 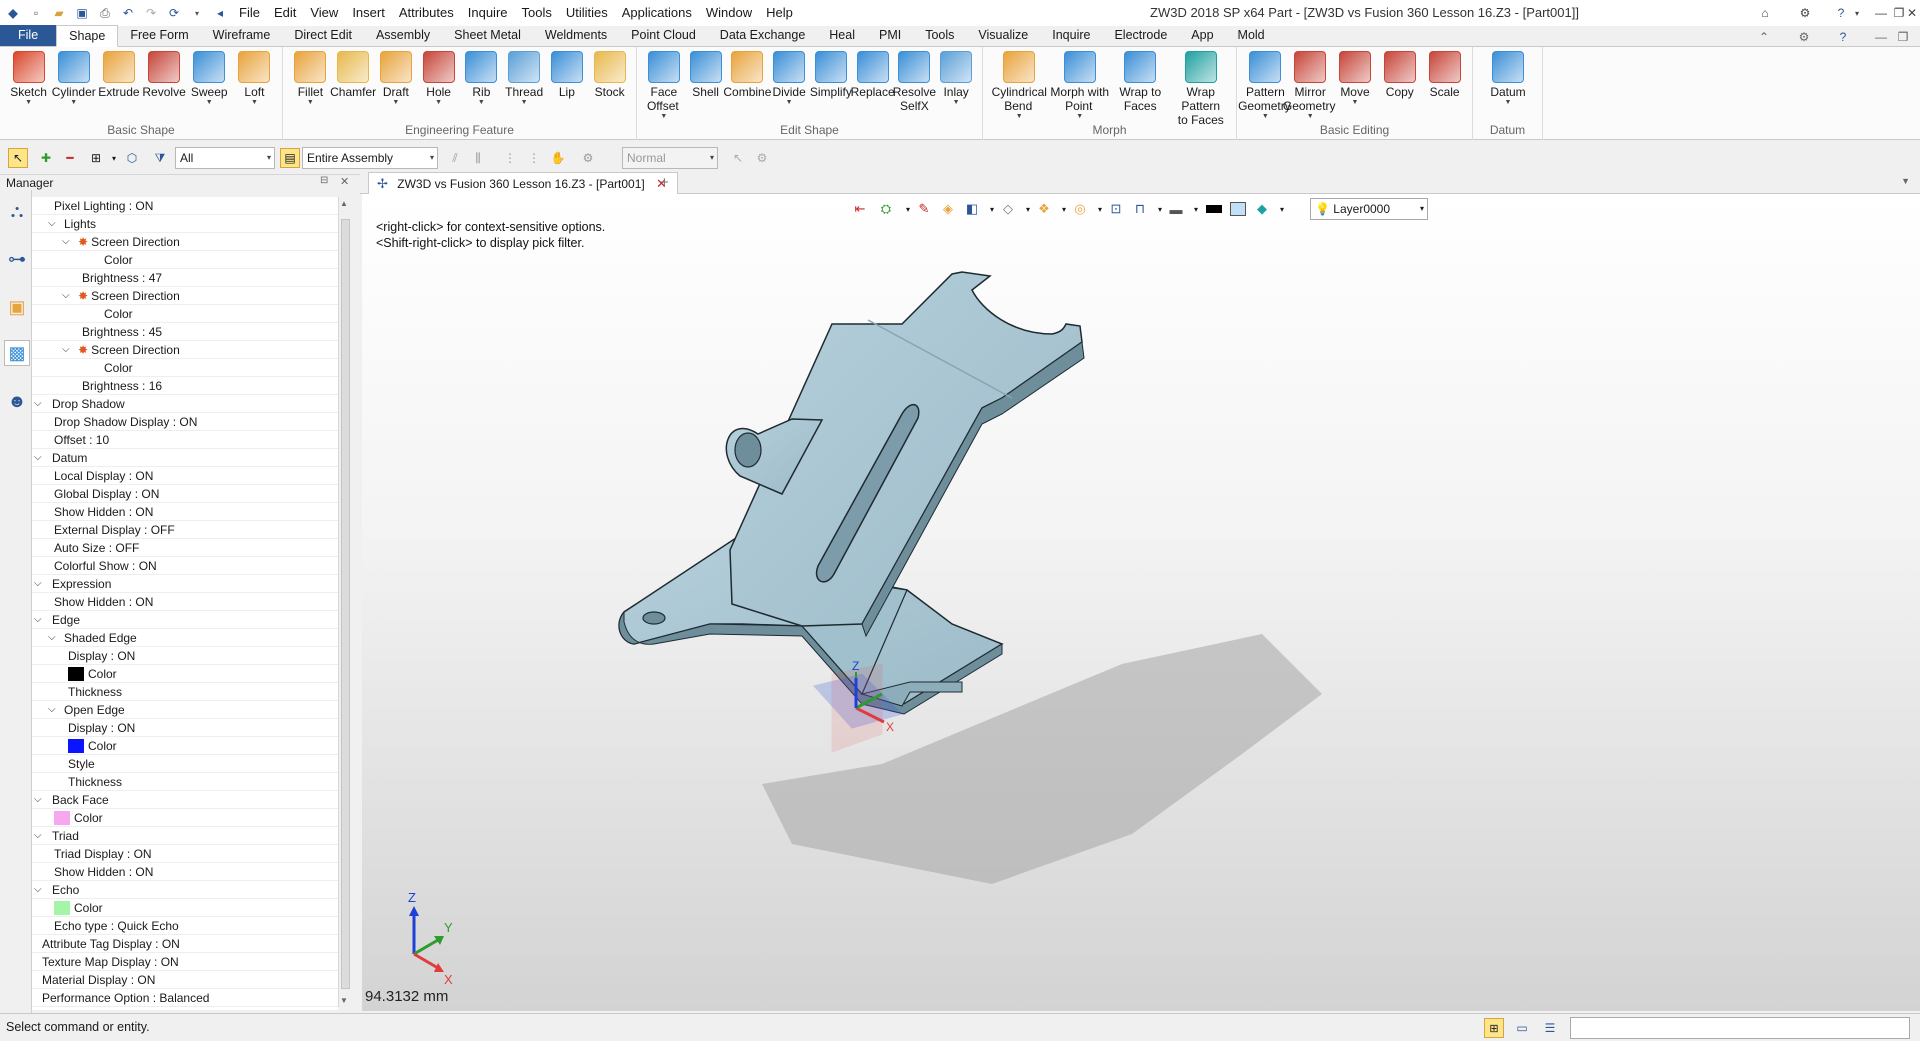 I want to click on snap-icon: ⚙, so click(x=588, y=158).